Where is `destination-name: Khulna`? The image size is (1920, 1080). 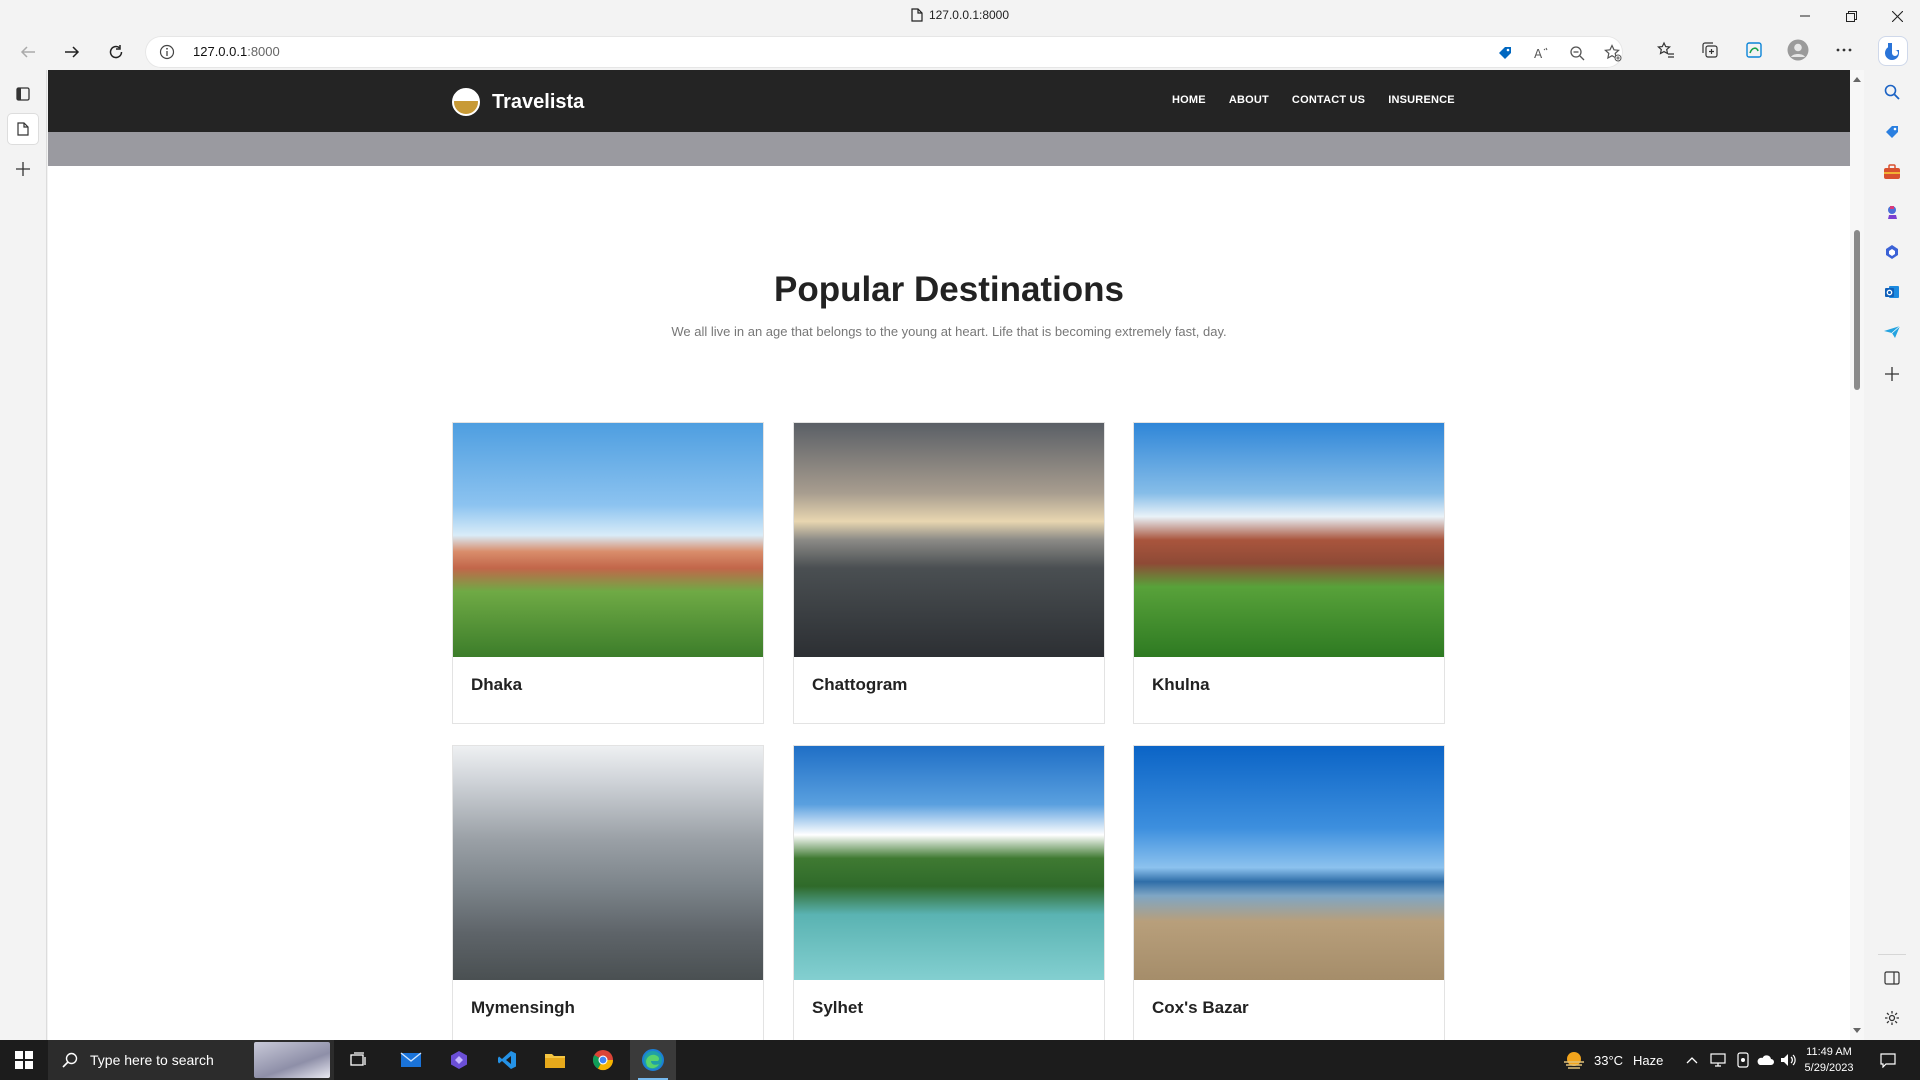 destination-name: Khulna is located at coordinates (1181, 685).